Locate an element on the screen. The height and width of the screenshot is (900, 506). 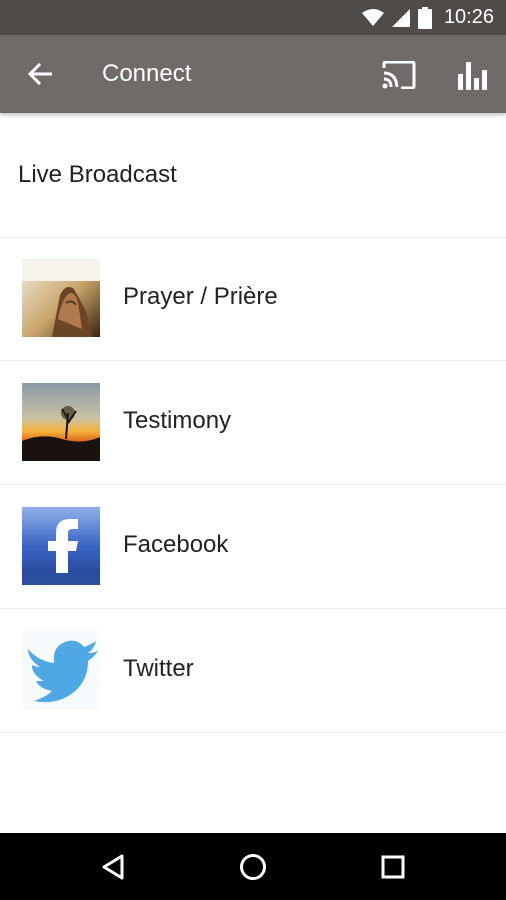
home-circle-icon is located at coordinates (253, 867).